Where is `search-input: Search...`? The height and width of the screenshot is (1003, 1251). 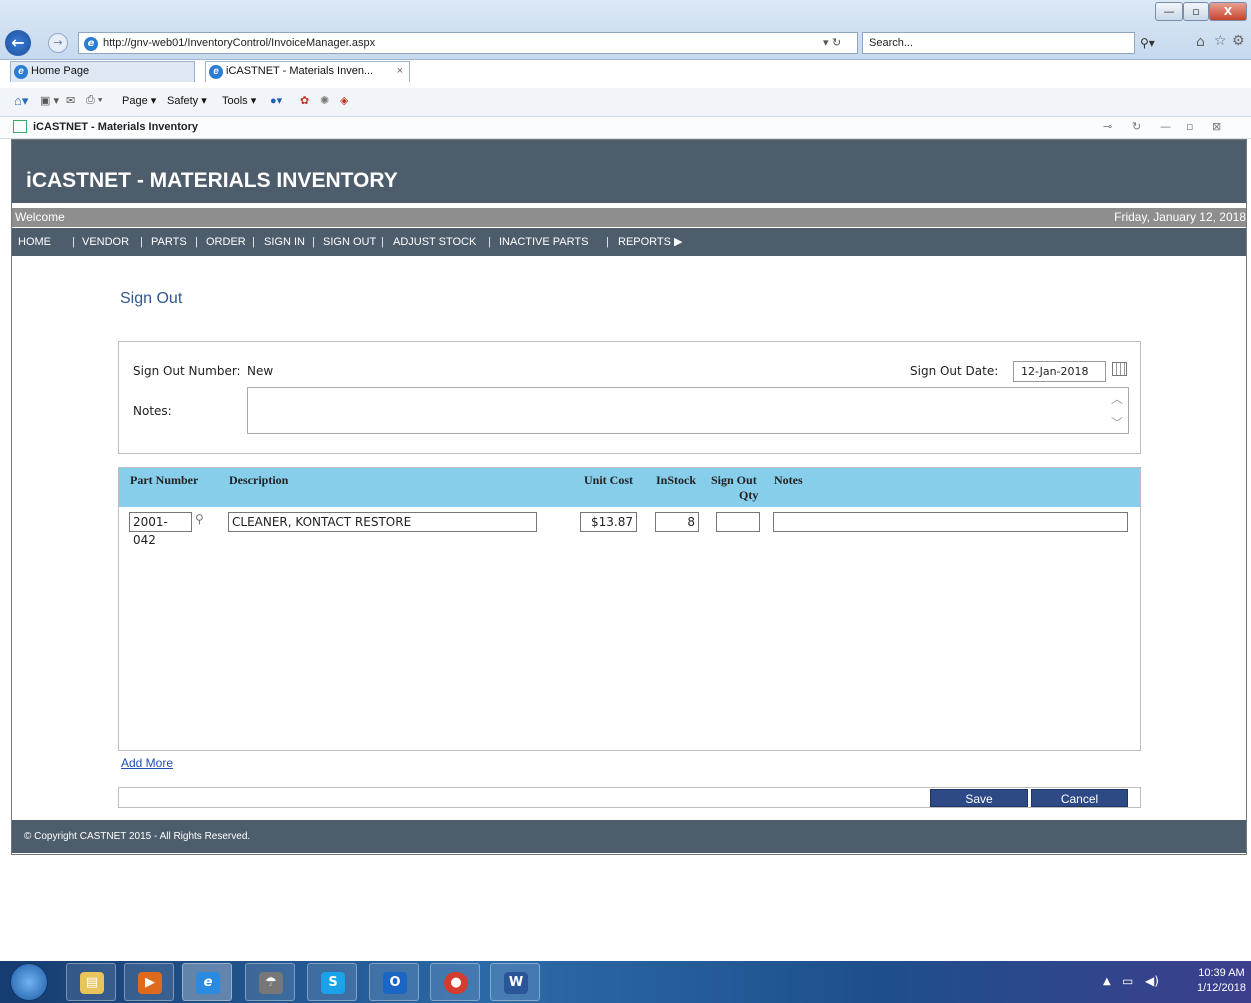 search-input: Search... is located at coordinates (998, 43).